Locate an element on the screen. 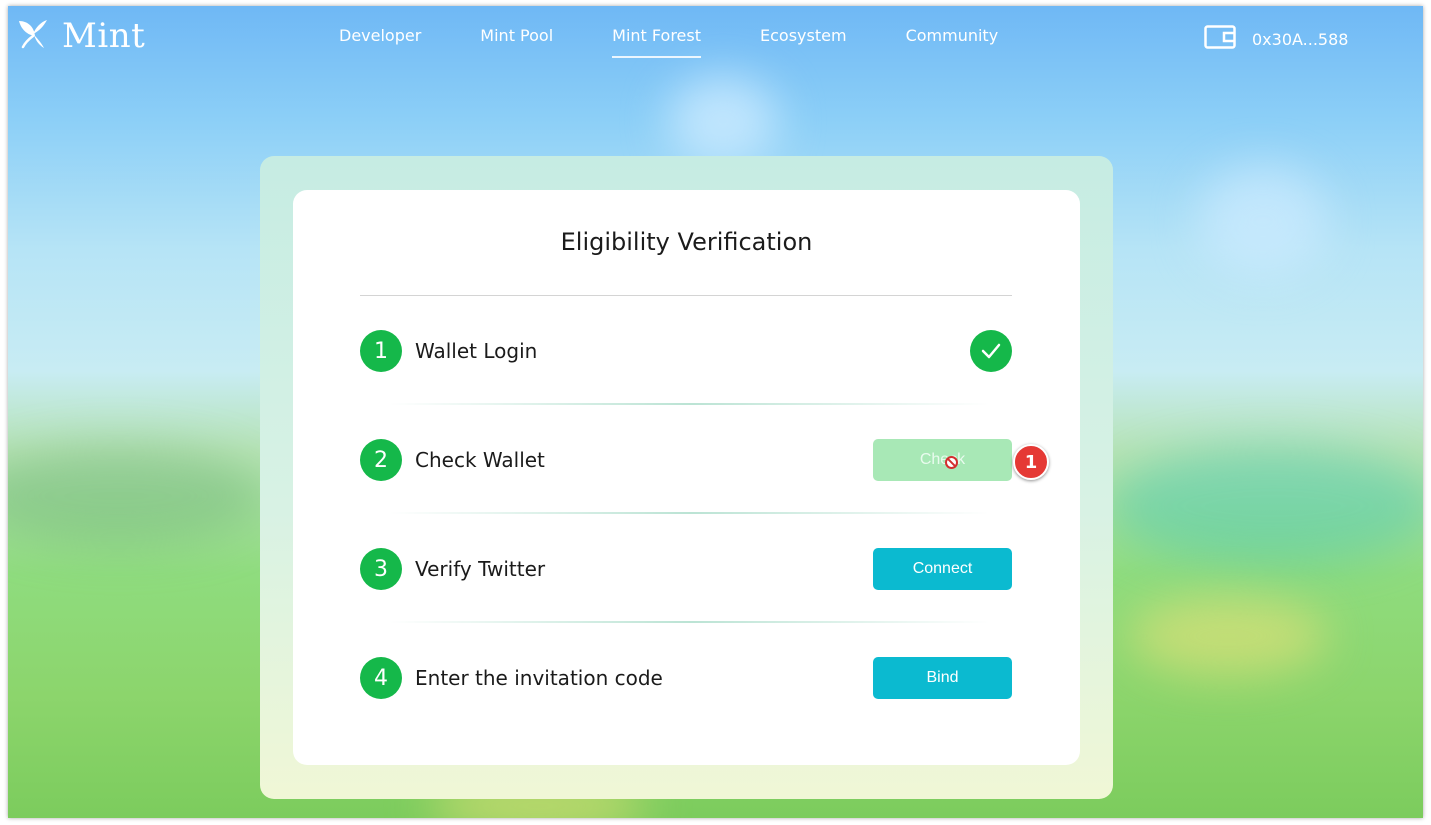 The width and height of the screenshot is (1431, 825). dialog-title: Eligibility Verification is located at coordinates (686, 242).